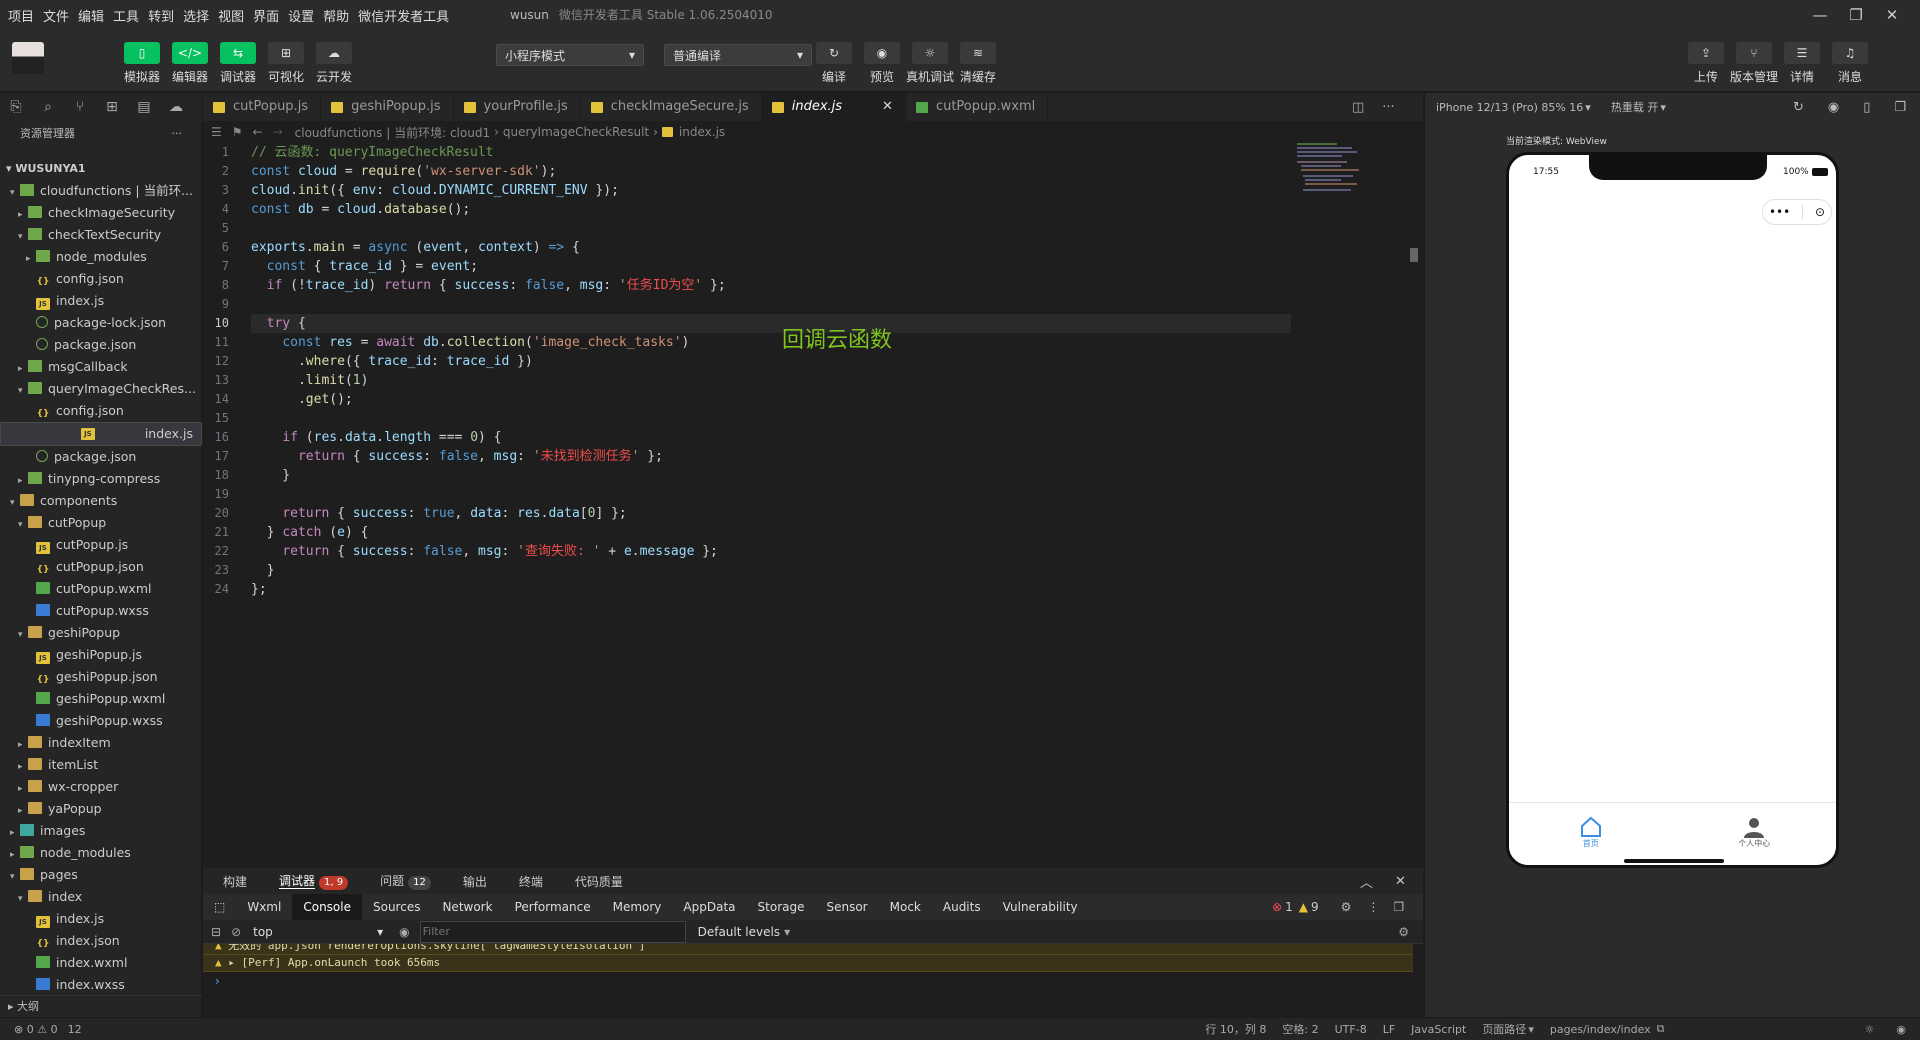  What do you see at coordinates (278, 132) in the screenshot?
I see `forward-icon: →` at bounding box center [278, 132].